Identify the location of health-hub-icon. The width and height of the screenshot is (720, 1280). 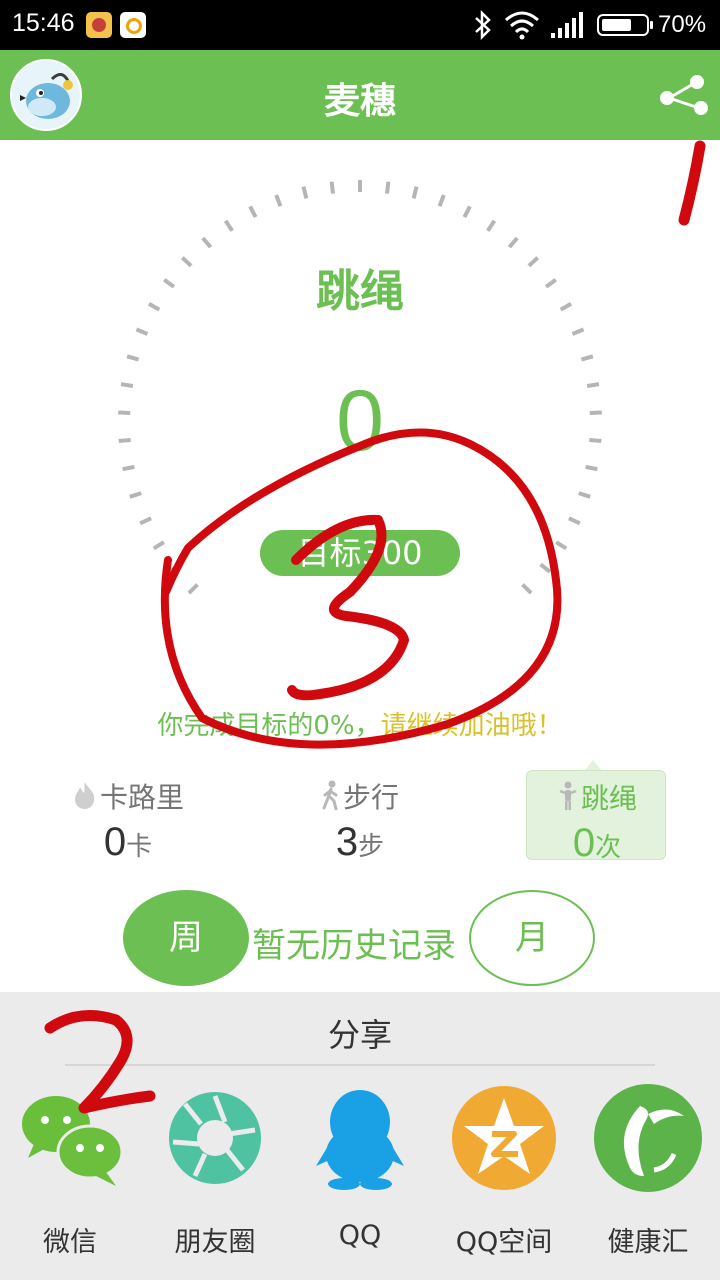
(648, 1138).